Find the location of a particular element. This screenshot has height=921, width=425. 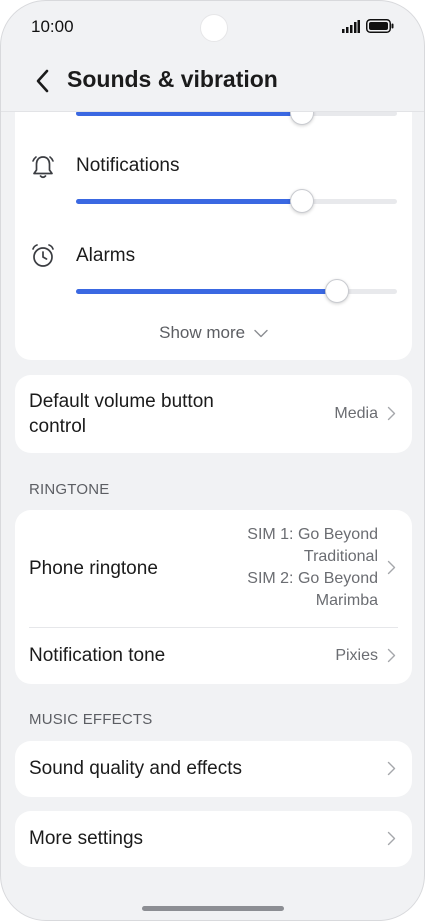

app-header: Sounds & vibration is located at coordinates (212, 82).